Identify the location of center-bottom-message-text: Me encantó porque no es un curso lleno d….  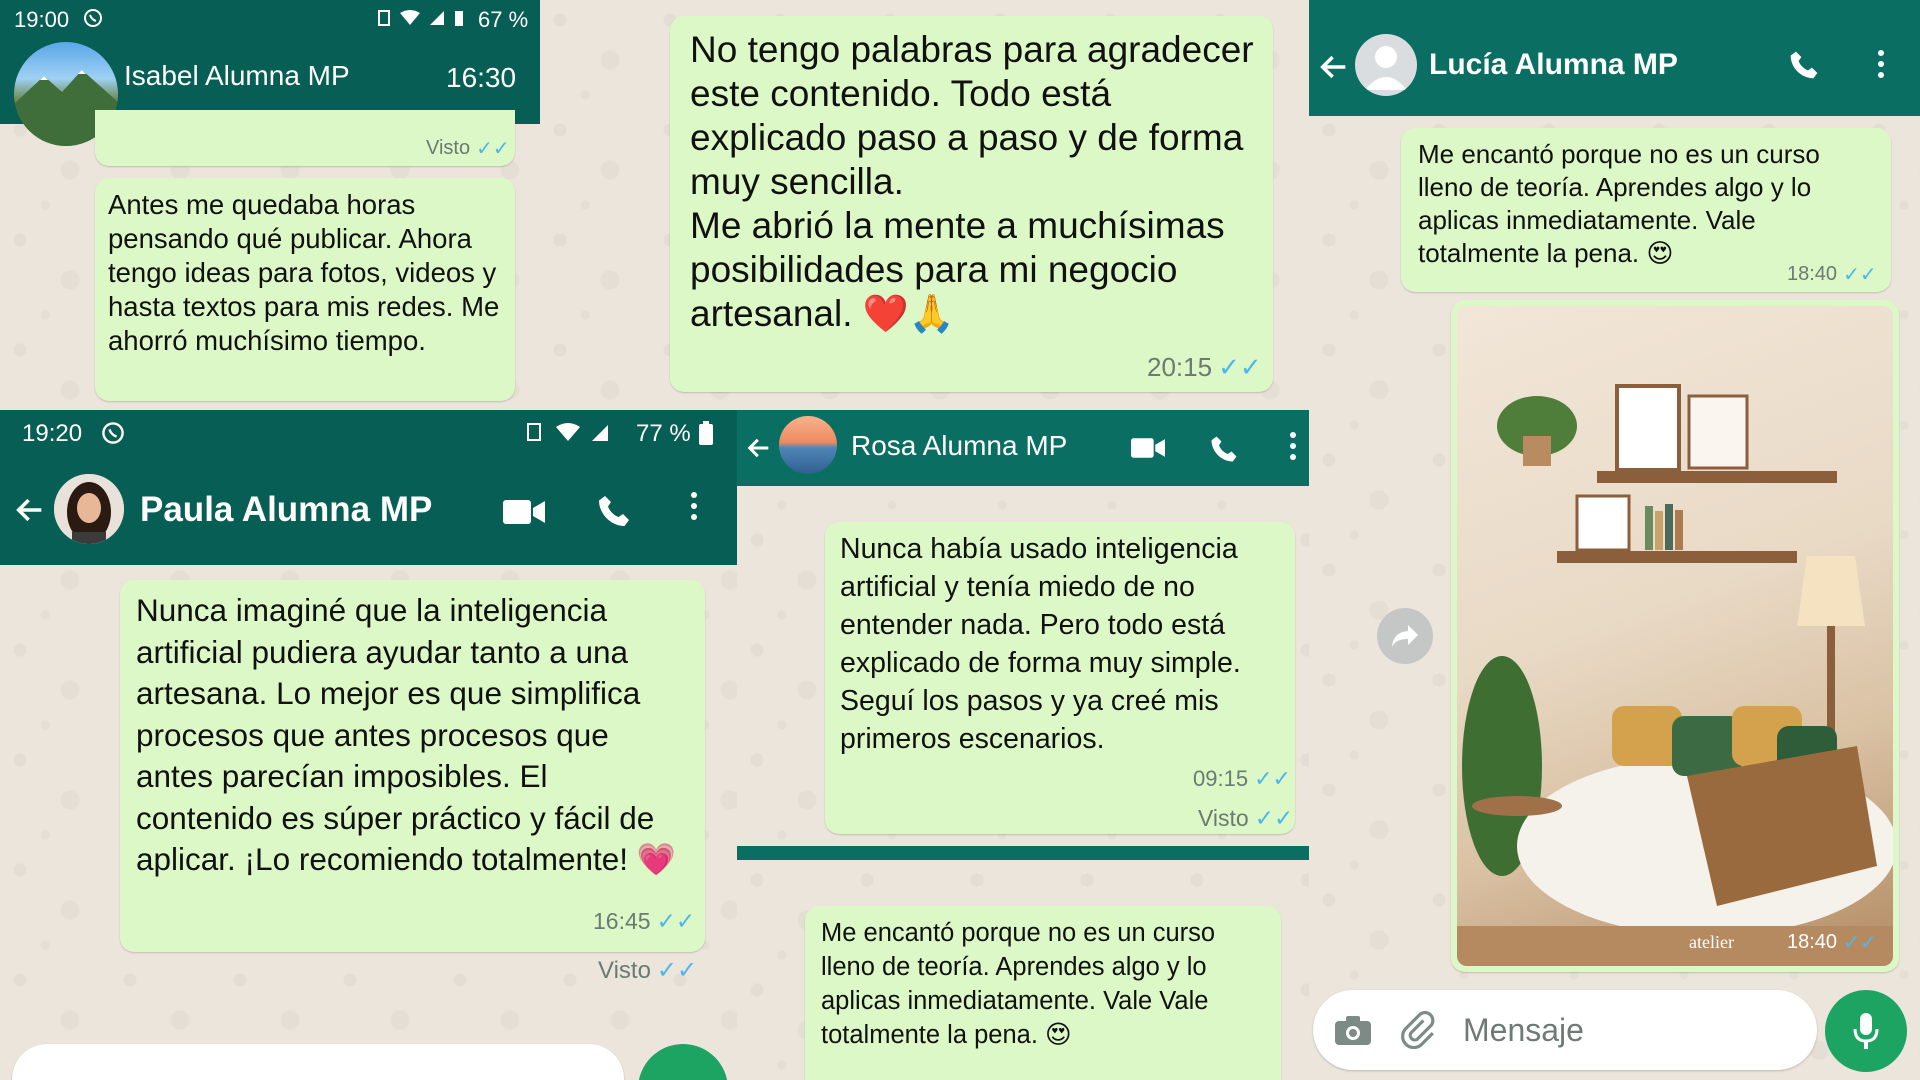
(1018, 984).